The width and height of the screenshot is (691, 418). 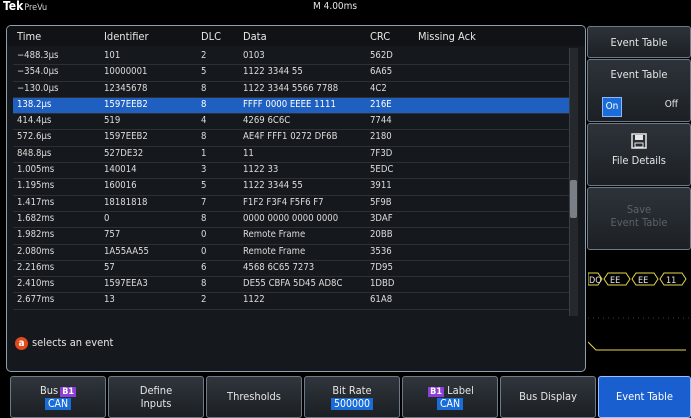 What do you see at coordinates (595, 281) in the screenshot?
I see `bus-value-0: DO` at bounding box center [595, 281].